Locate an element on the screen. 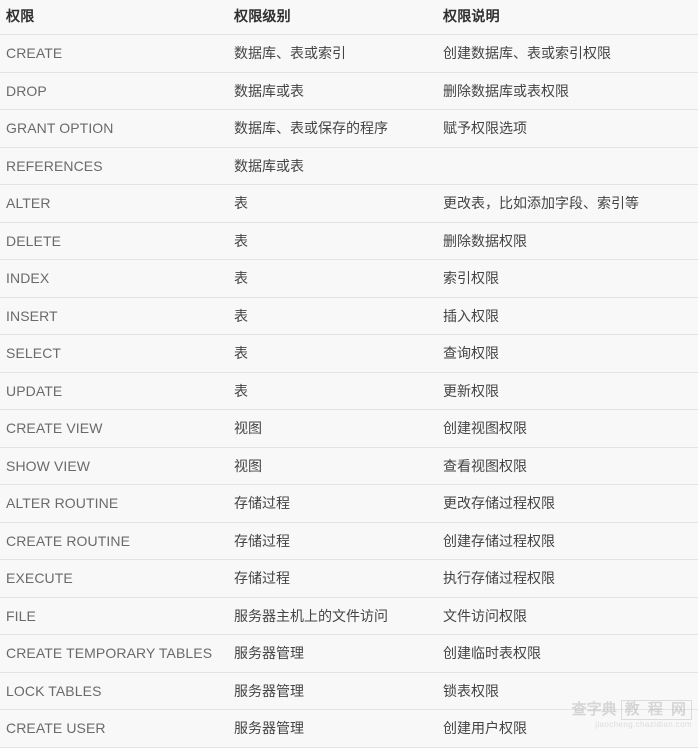 Image resolution: width=698 pixels, height=748 pixels. cell-privilege: CREATE ROUTINE is located at coordinates (114, 541).